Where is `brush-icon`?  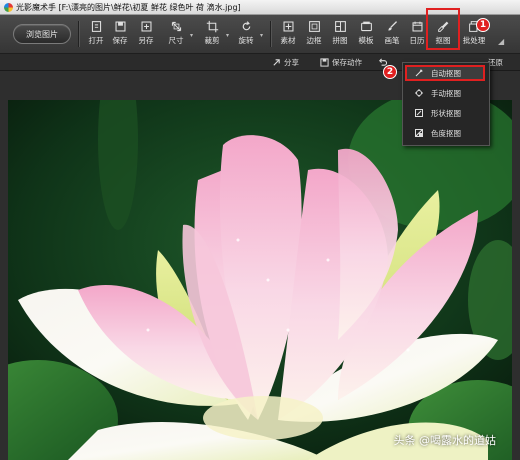 brush-icon is located at coordinates (392, 26).